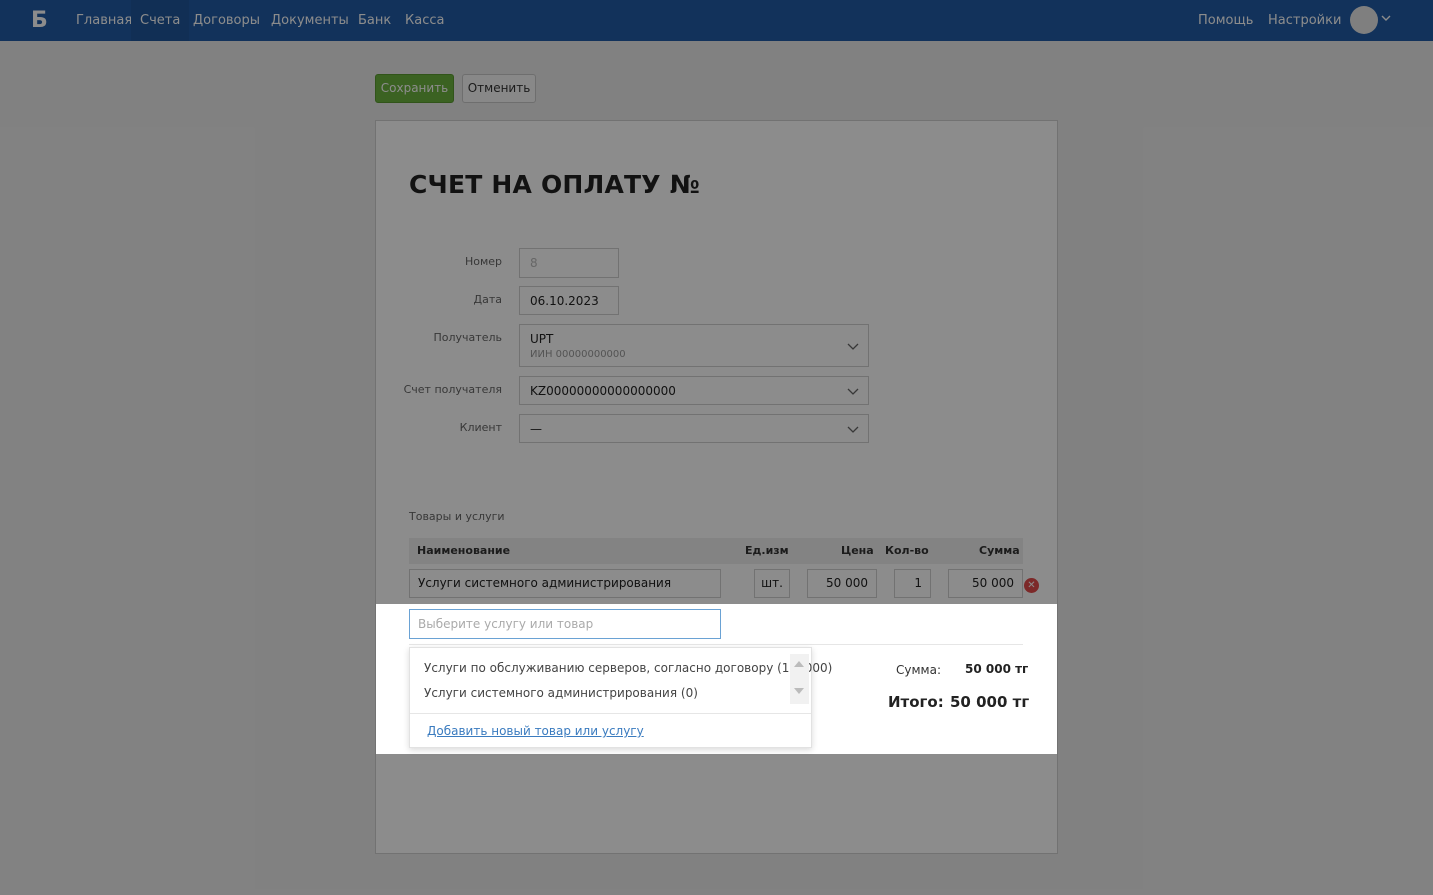 The image size is (1433, 895). I want to click on scroll-up-icon, so click(799, 664).